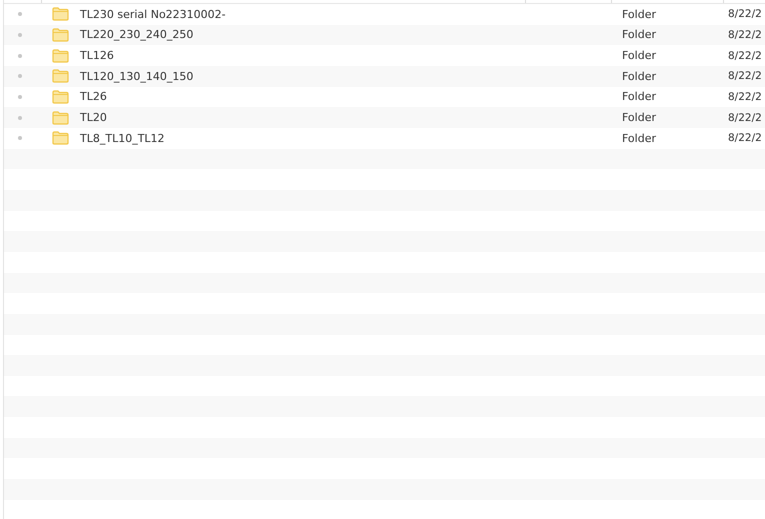  Describe the element at coordinates (137, 35) in the screenshot. I see `file-name: TL220_230_240_250` at that location.